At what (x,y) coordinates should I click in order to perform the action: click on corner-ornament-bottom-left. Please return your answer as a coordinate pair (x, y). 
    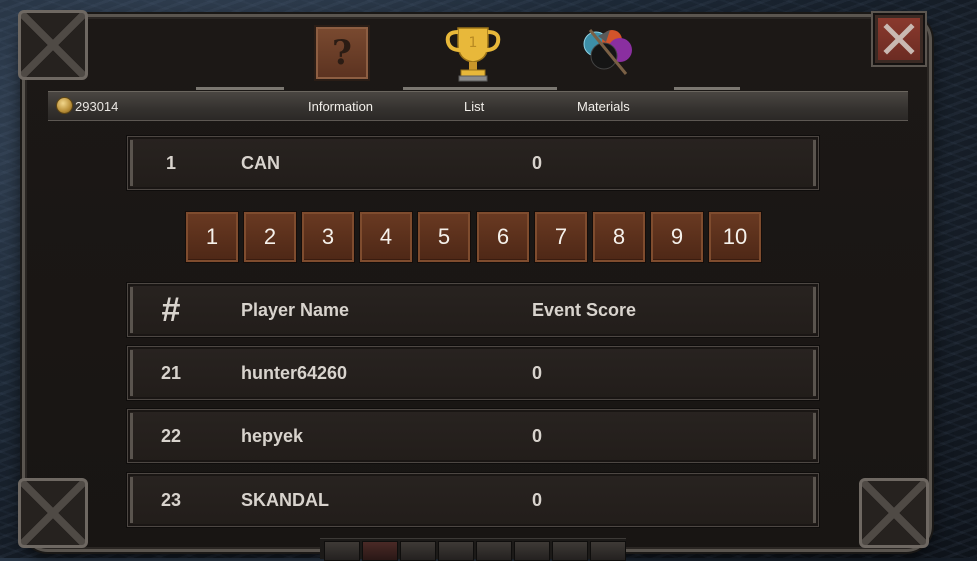
    Looking at the image, I should click on (53, 513).